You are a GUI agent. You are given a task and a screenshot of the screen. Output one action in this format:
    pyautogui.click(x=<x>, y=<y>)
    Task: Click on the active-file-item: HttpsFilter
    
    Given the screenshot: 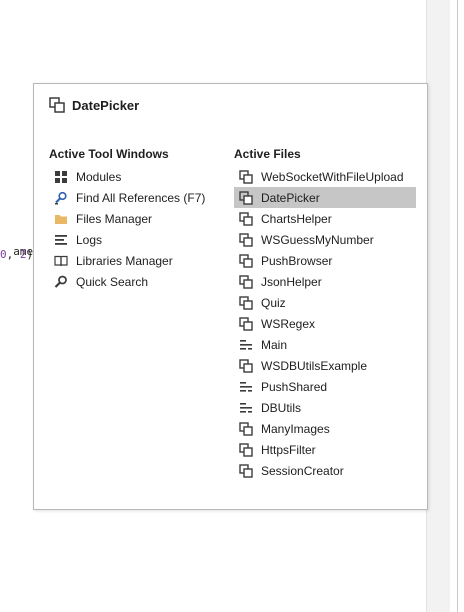 What is the action you would take?
    pyautogui.click(x=325, y=449)
    